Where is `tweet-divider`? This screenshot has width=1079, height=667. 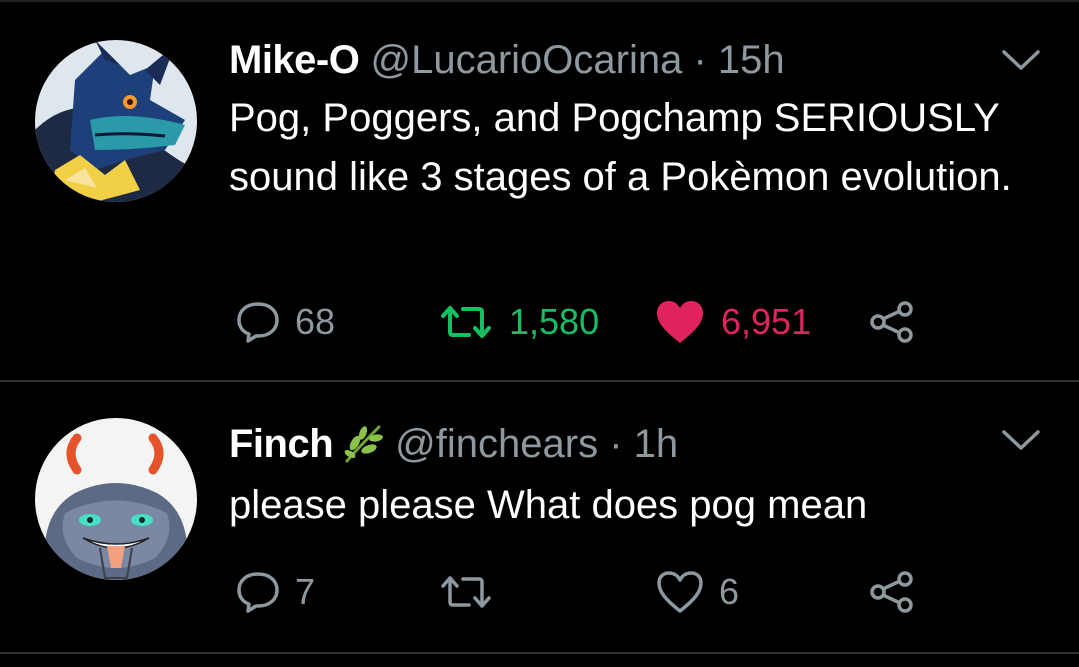
tweet-divider is located at coordinates (539, 653).